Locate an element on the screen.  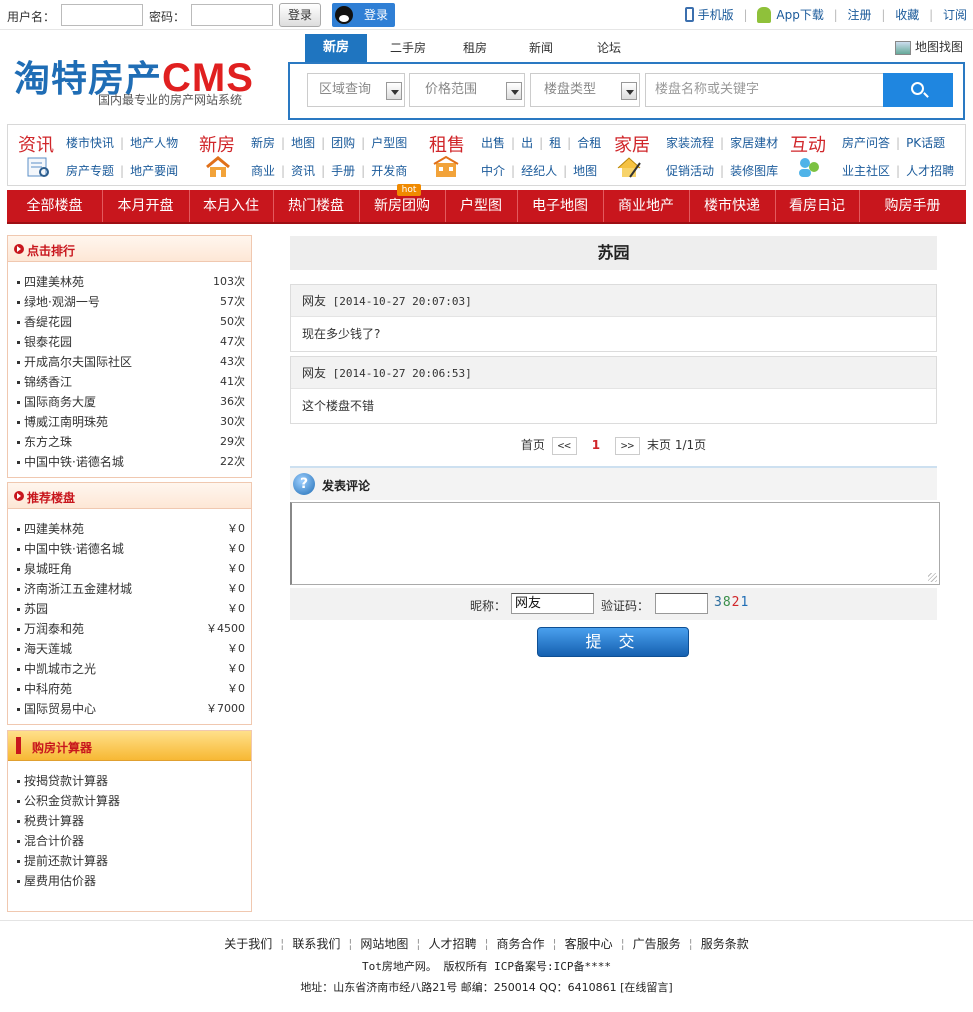
list-item: 提前还款计算器 is located at coordinates (129, 861).